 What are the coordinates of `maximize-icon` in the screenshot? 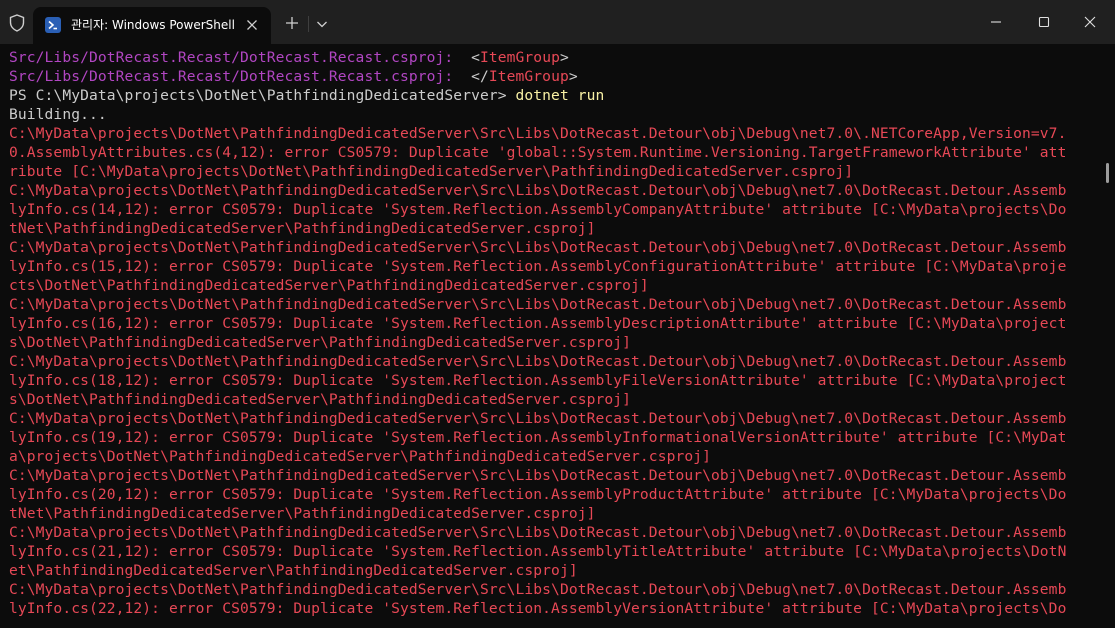 It's located at (1044, 22).